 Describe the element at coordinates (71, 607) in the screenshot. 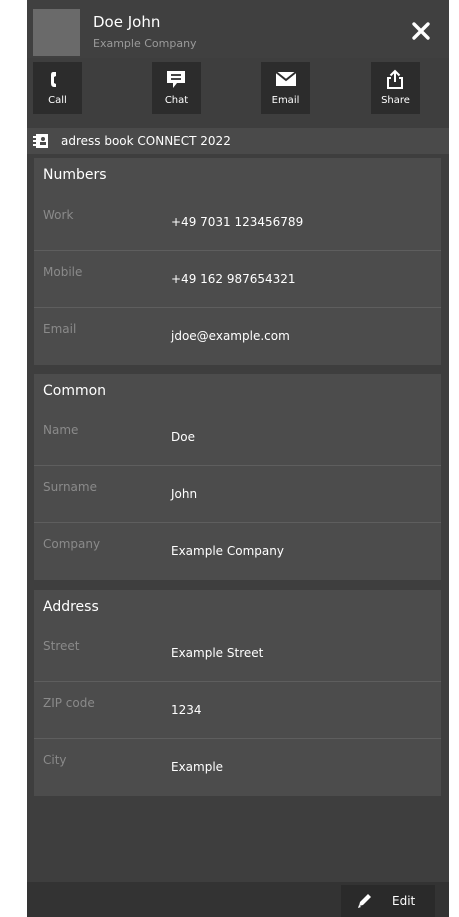

I see `section-title-address: Address` at that location.